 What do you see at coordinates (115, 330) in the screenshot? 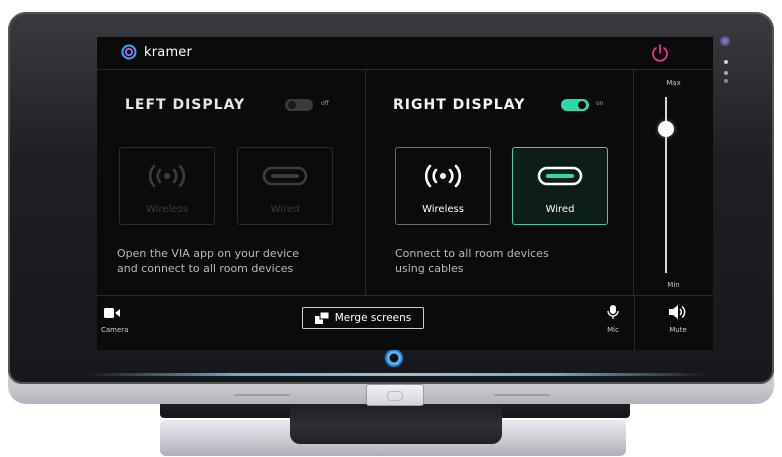
I see `camera-label: Camera` at bounding box center [115, 330].